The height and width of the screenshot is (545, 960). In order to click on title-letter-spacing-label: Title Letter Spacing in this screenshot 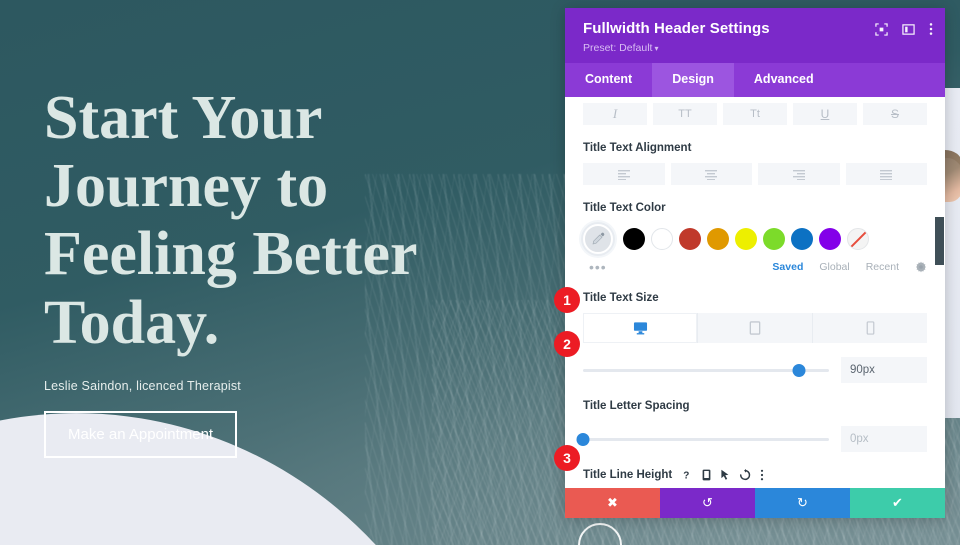, I will do `click(636, 406)`.